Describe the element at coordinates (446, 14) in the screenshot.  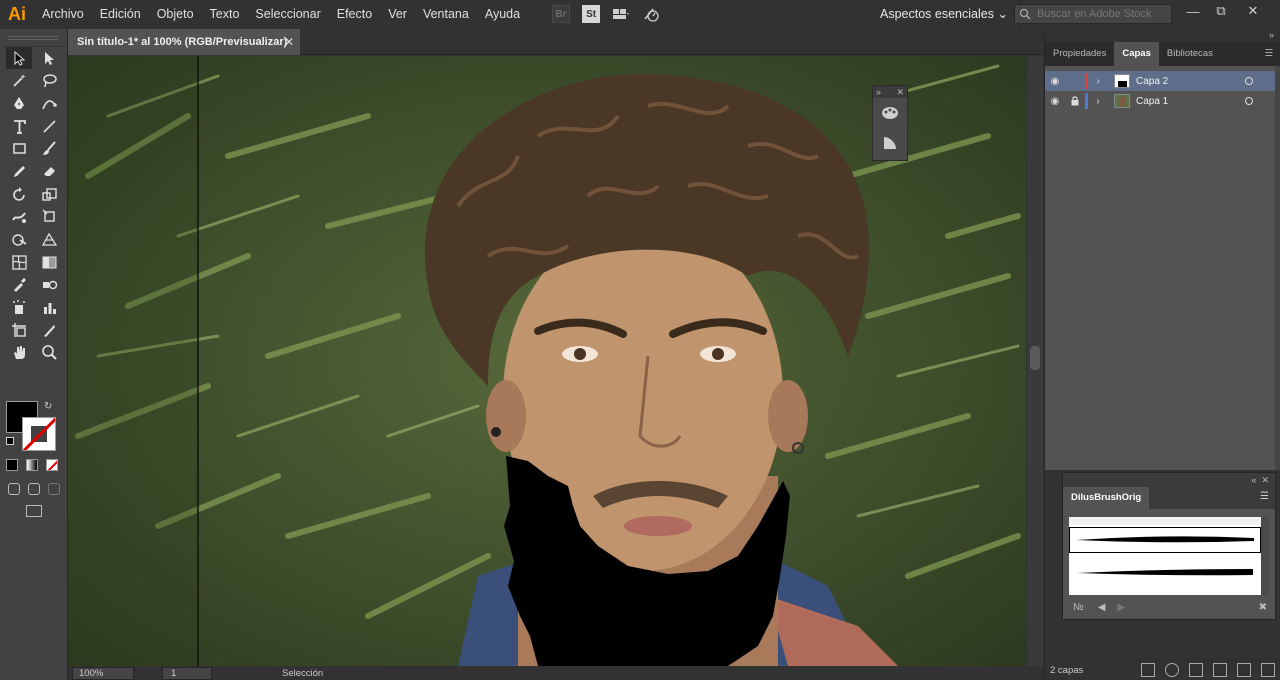
I see `menu-ventana: Ventana` at that location.